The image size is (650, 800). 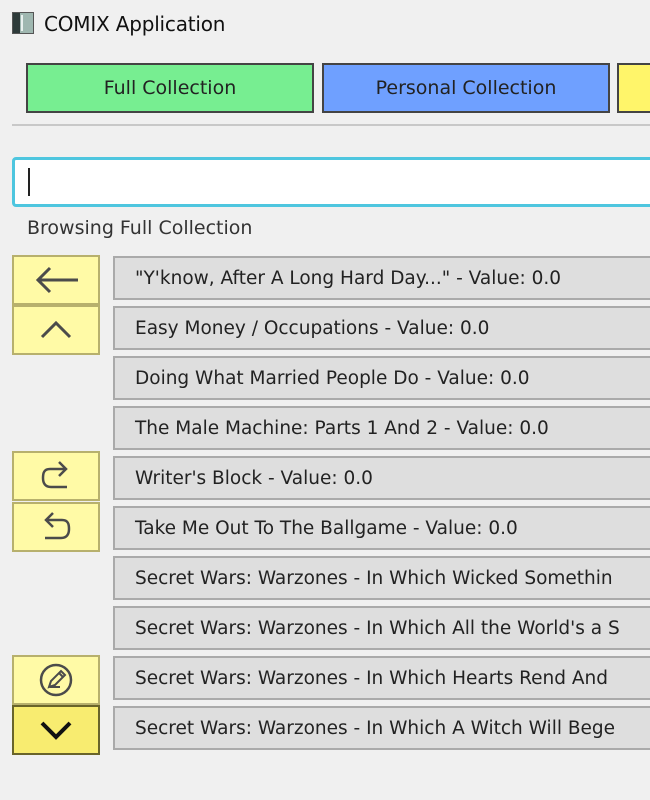 What do you see at coordinates (633, 88) in the screenshot?
I see `tab-yellow` at bounding box center [633, 88].